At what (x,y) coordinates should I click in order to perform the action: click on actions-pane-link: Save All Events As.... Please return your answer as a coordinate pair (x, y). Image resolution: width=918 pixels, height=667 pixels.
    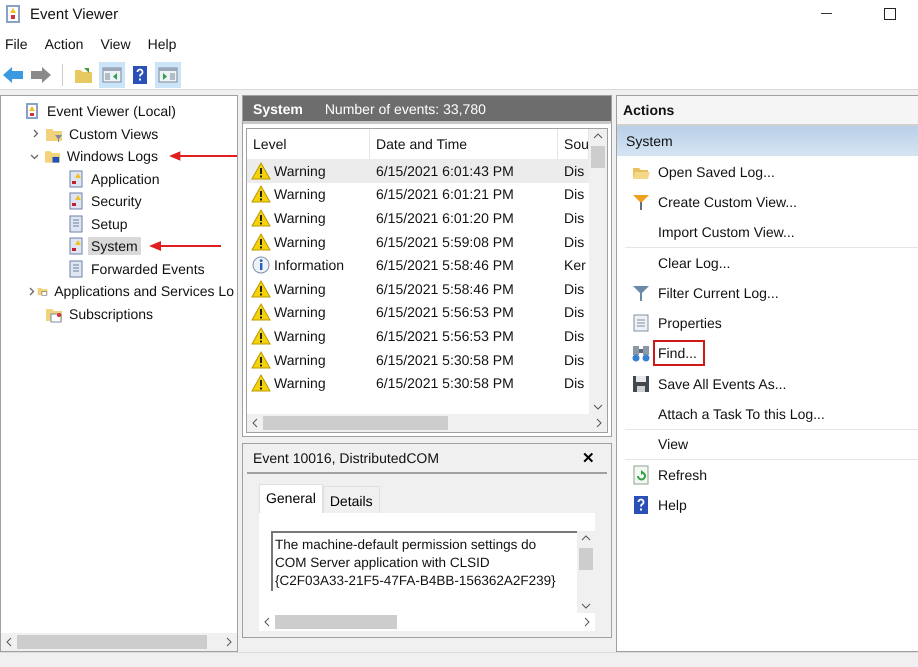
    Looking at the image, I should click on (723, 383).